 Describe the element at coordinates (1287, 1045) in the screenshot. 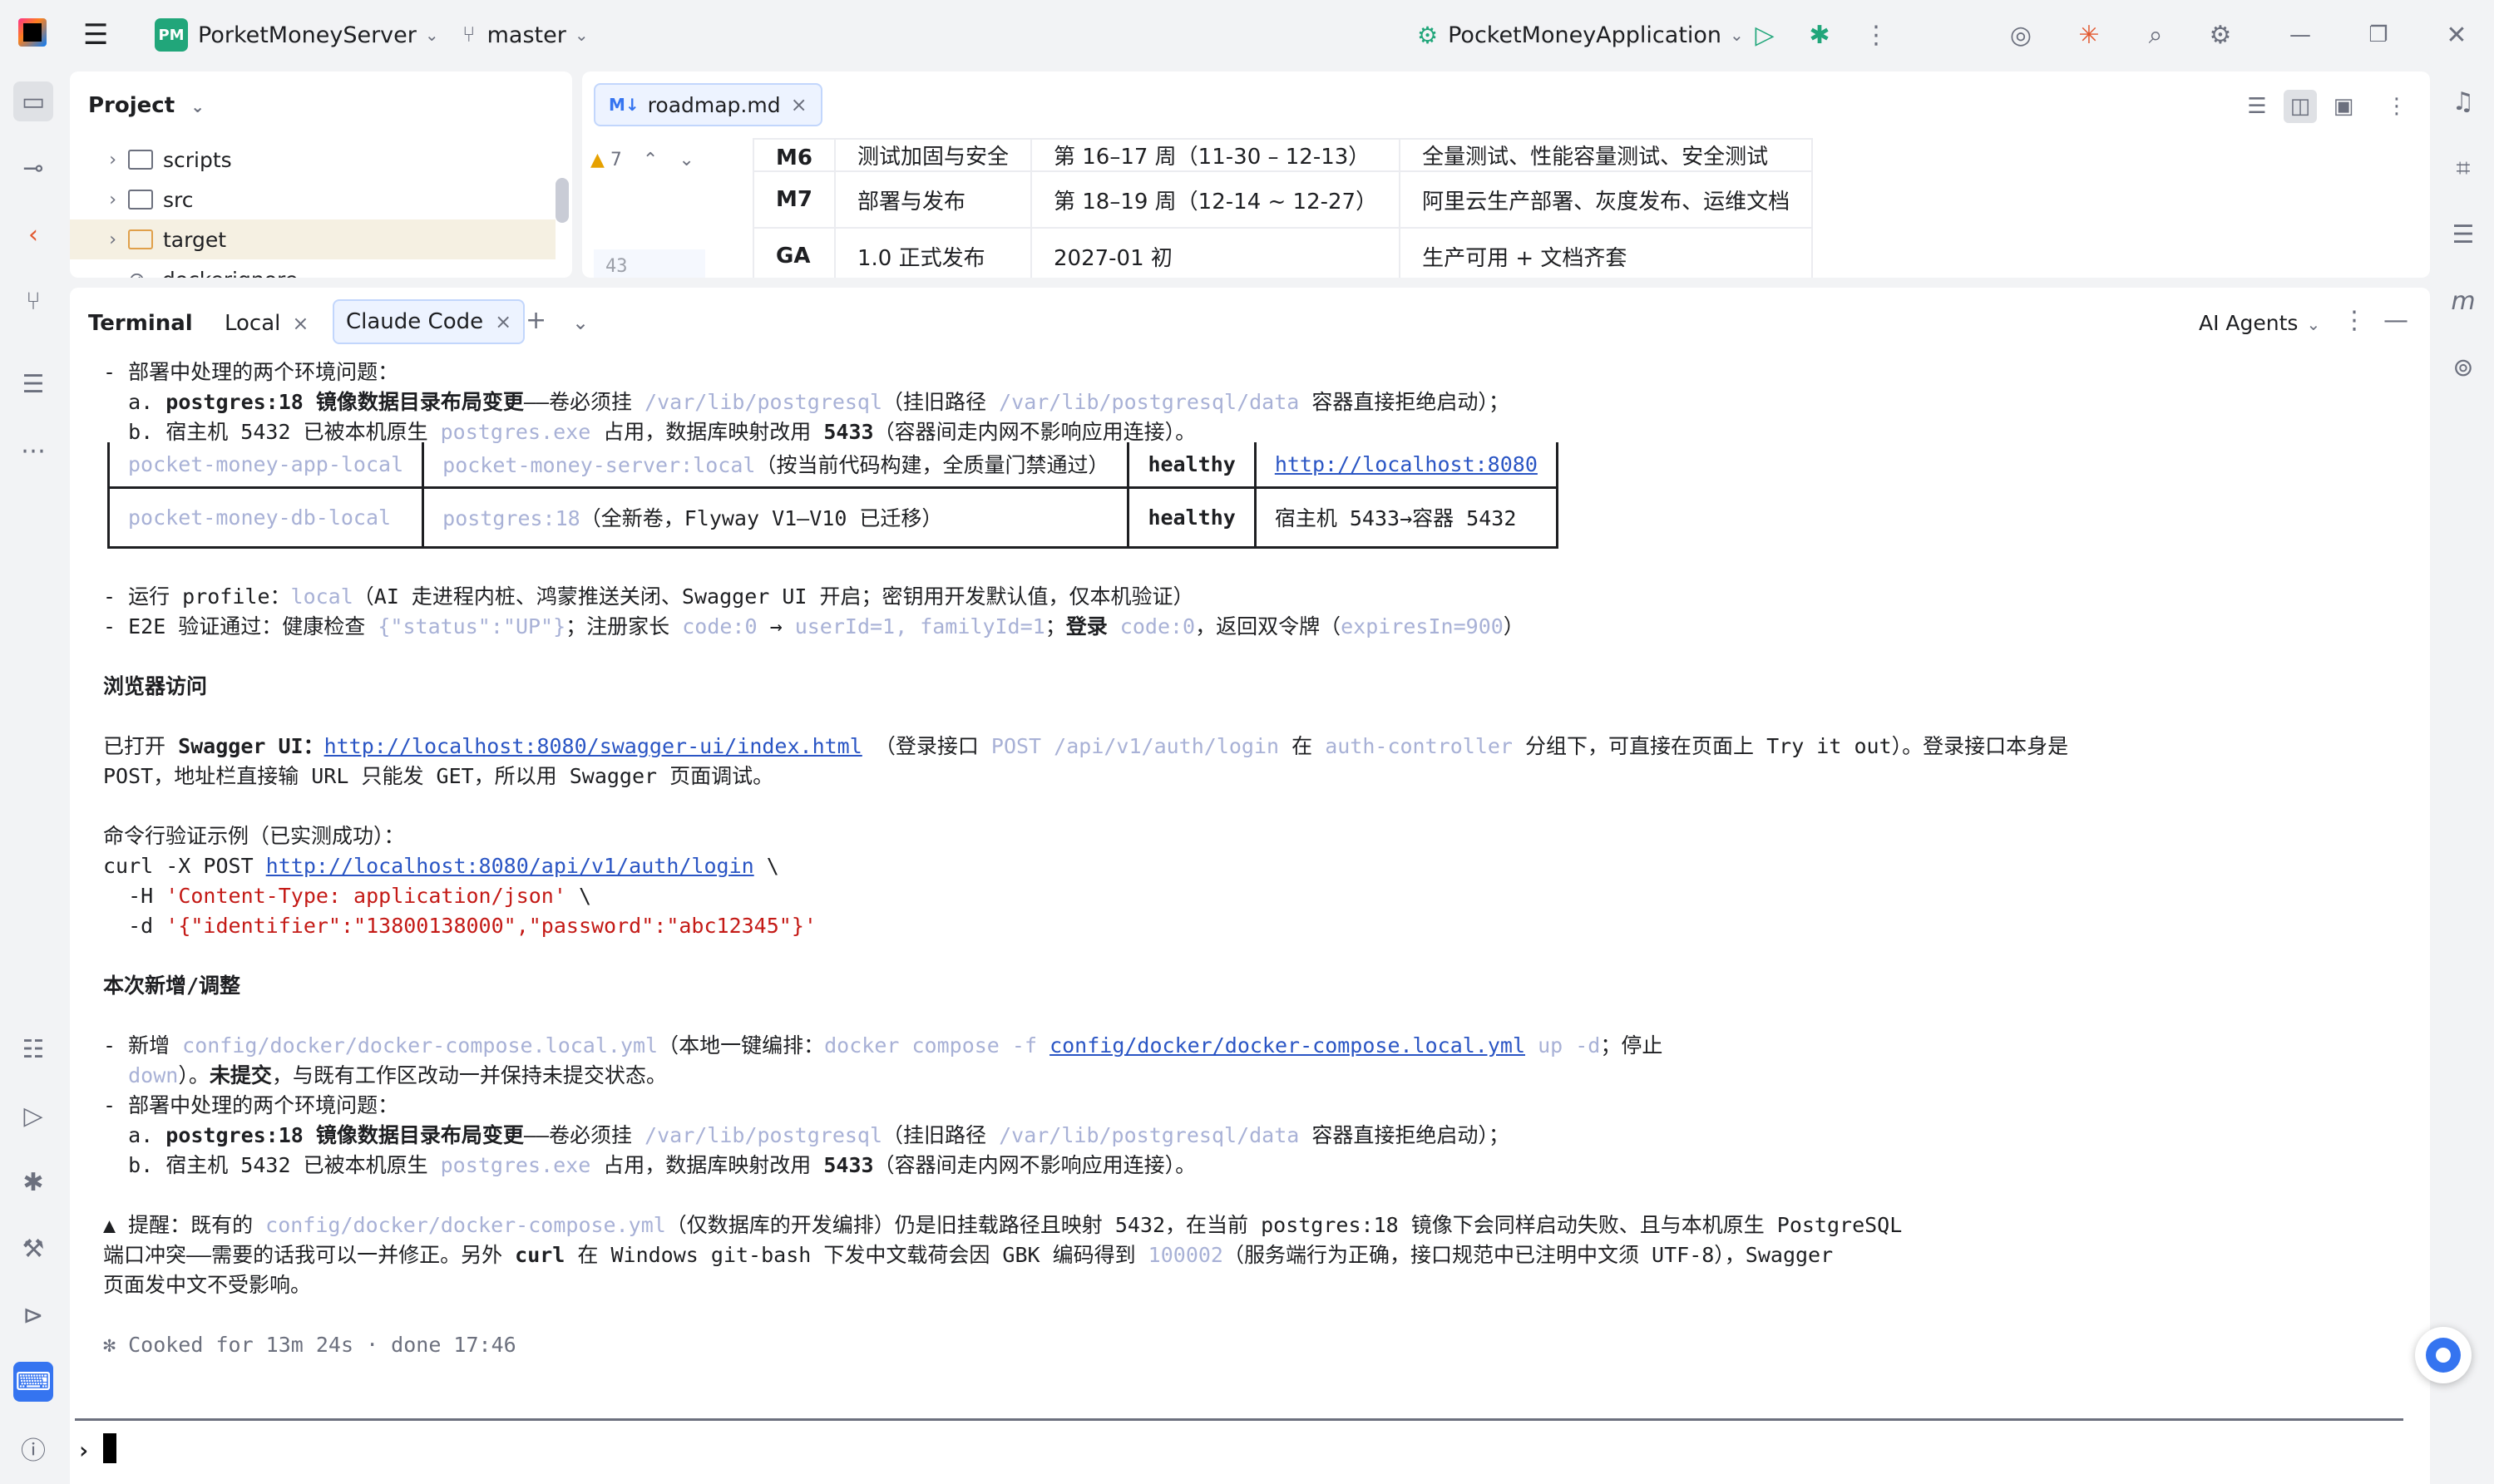

I see `compose-file-link: config/docker/docker-compose.local.yml` at that location.